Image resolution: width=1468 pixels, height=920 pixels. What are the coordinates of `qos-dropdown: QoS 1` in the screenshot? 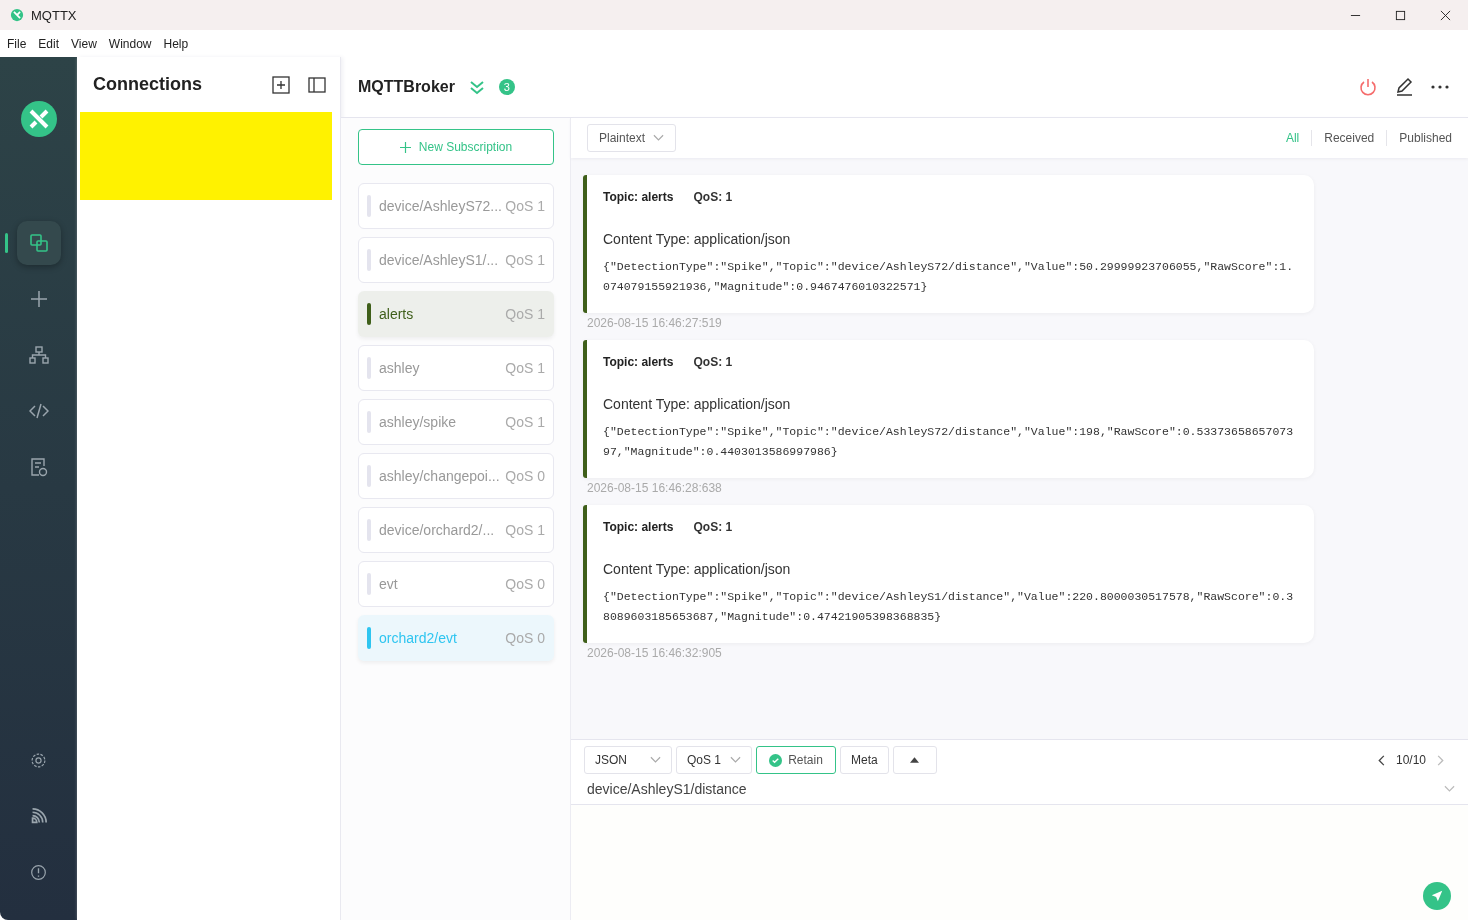 It's located at (714, 760).